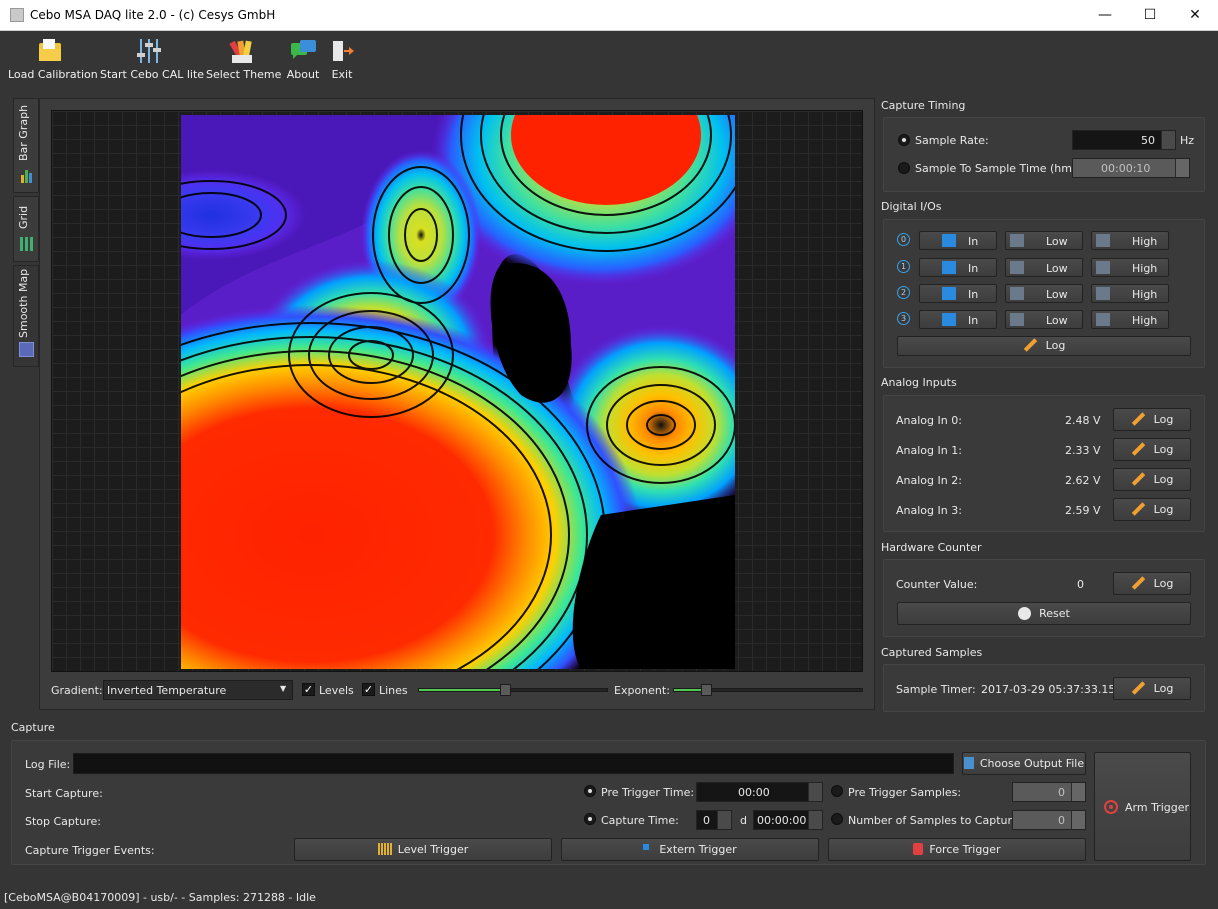 The image size is (1218, 909). What do you see at coordinates (837, 791) in the screenshot?
I see `pre-trigger-samples-radio` at bounding box center [837, 791].